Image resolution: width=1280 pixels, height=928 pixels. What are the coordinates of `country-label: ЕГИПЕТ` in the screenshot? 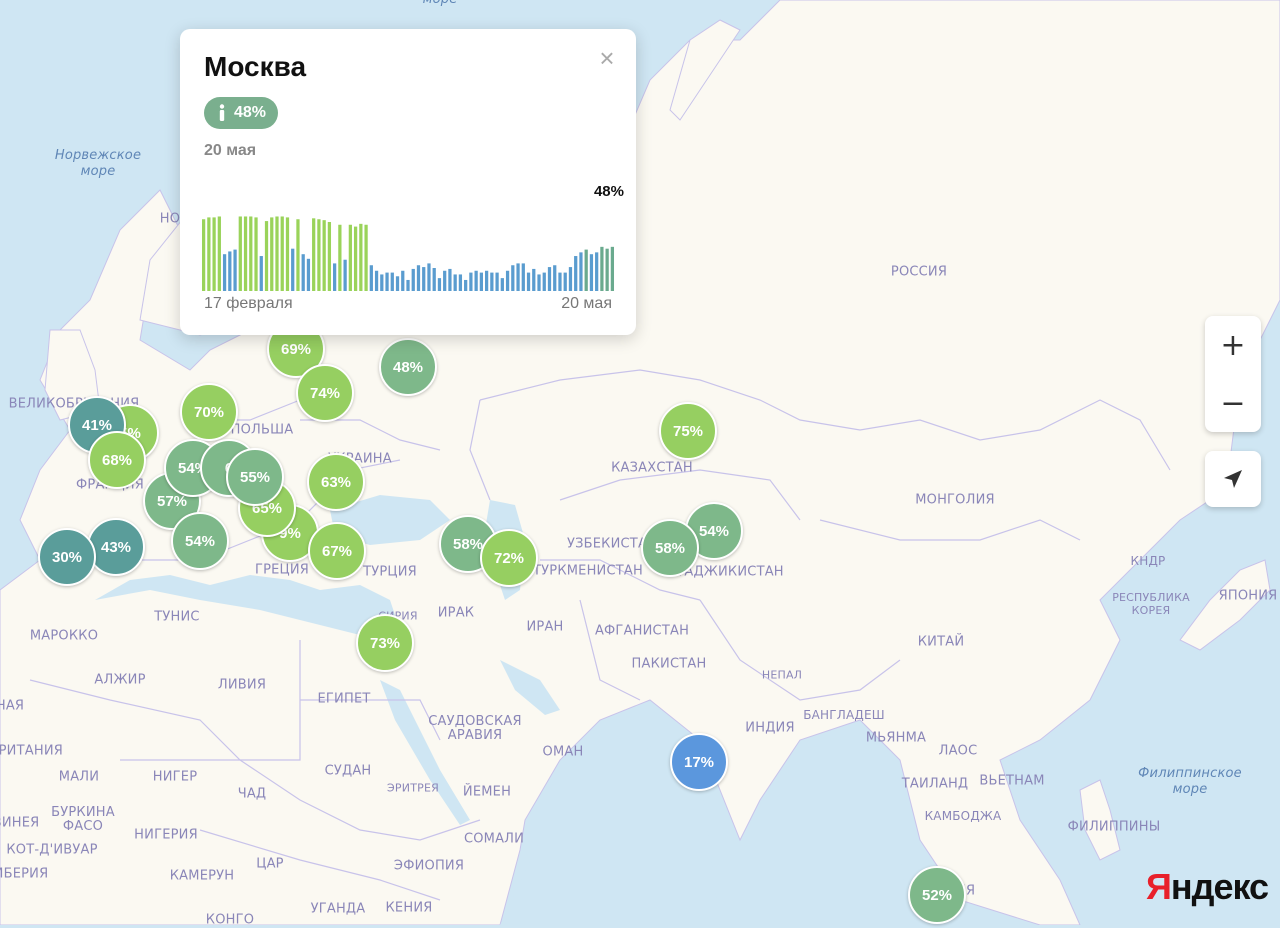 It's located at (344, 699).